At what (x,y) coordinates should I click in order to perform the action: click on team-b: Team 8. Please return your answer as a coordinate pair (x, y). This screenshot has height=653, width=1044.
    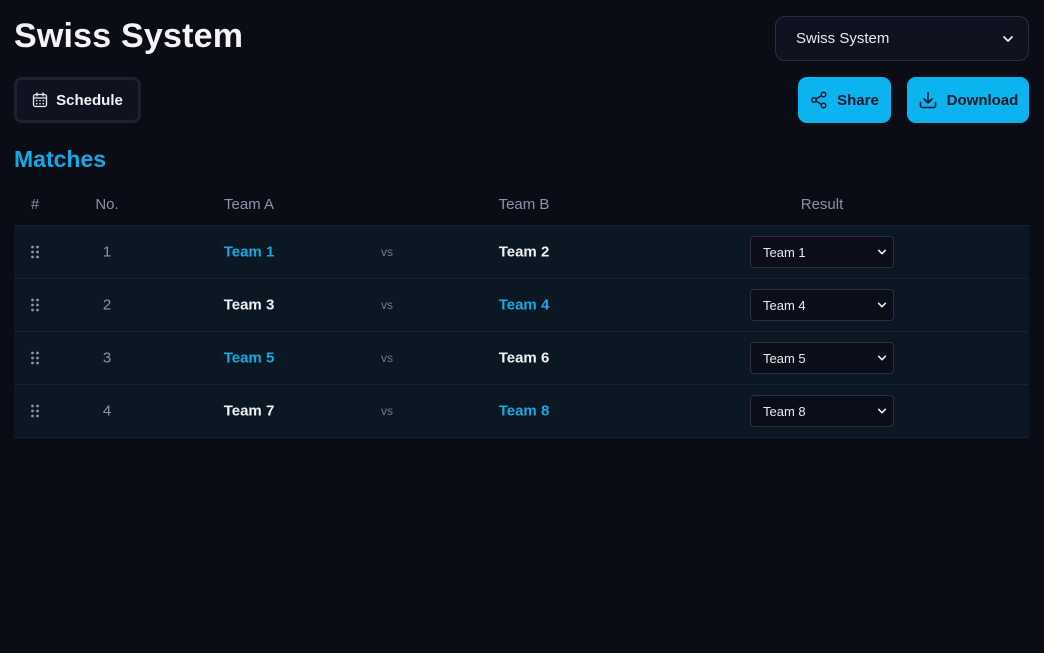
    Looking at the image, I should click on (524, 411).